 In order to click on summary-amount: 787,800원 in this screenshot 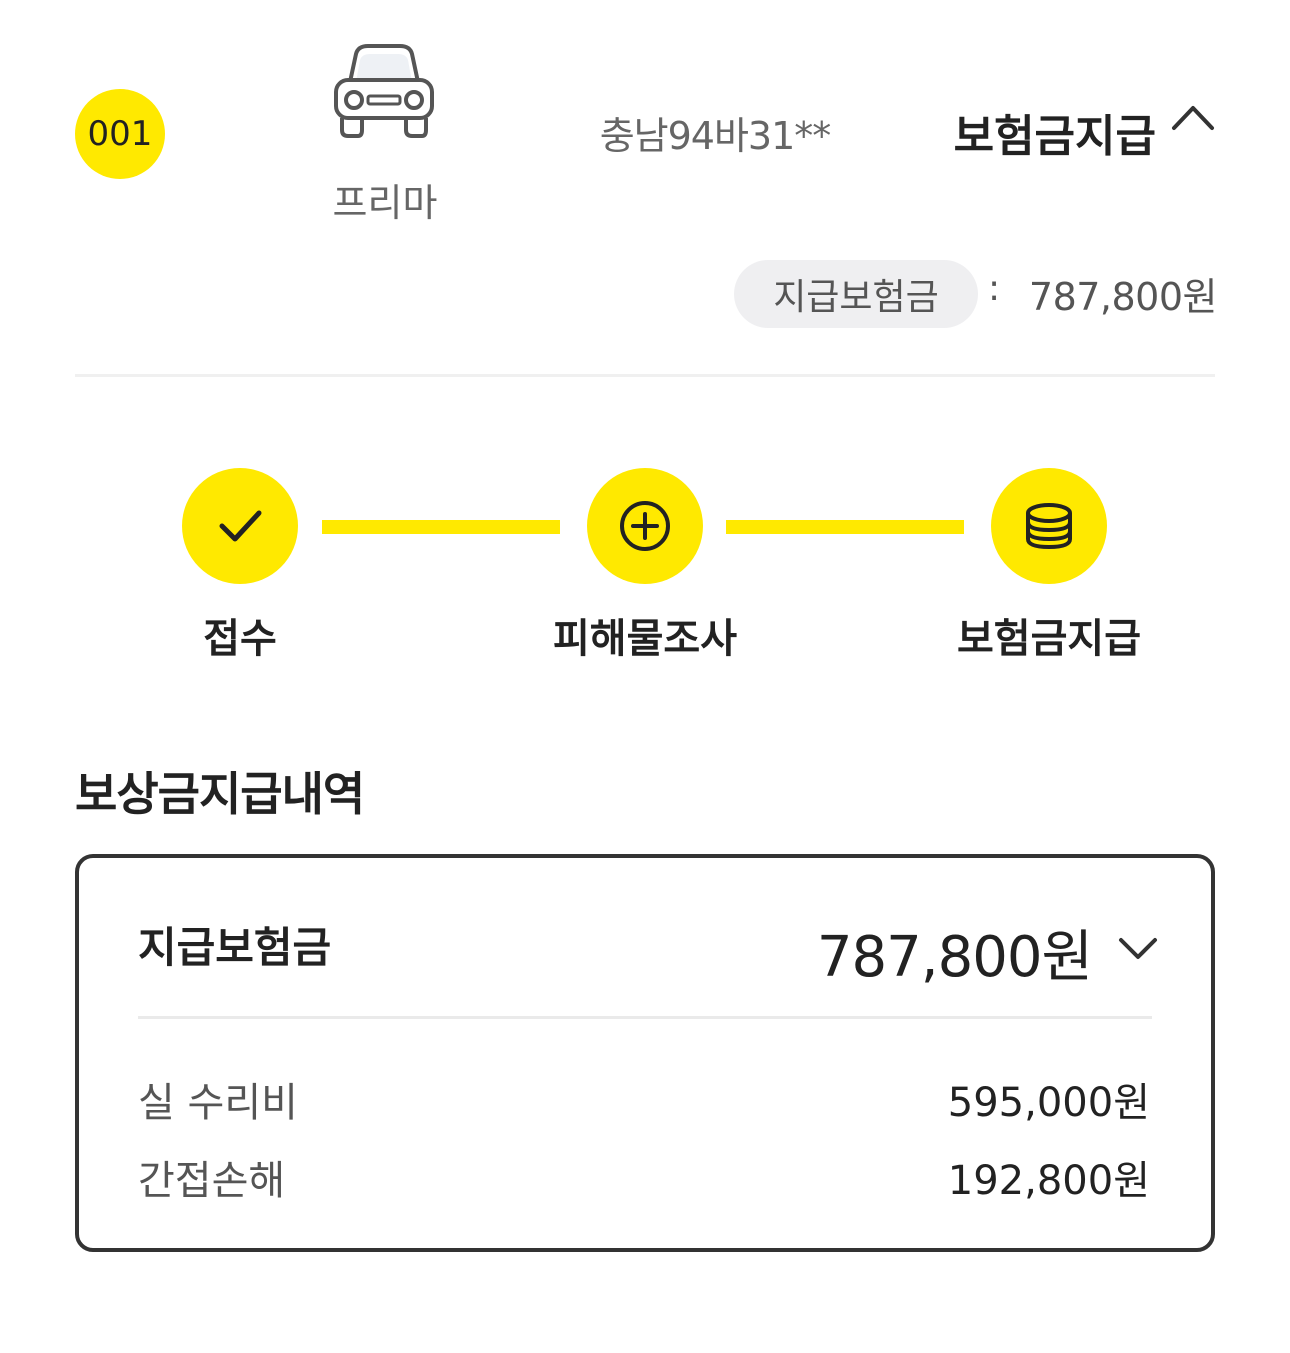, I will do `click(954, 957)`.